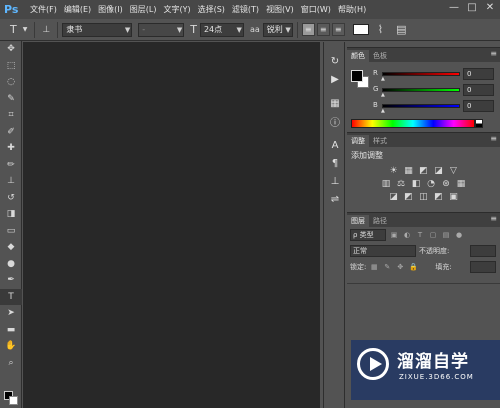 The height and width of the screenshot is (408, 500). What do you see at coordinates (11, 148) in the screenshot?
I see `healing-brush-tool-icon: ✚` at bounding box center [11, 148].